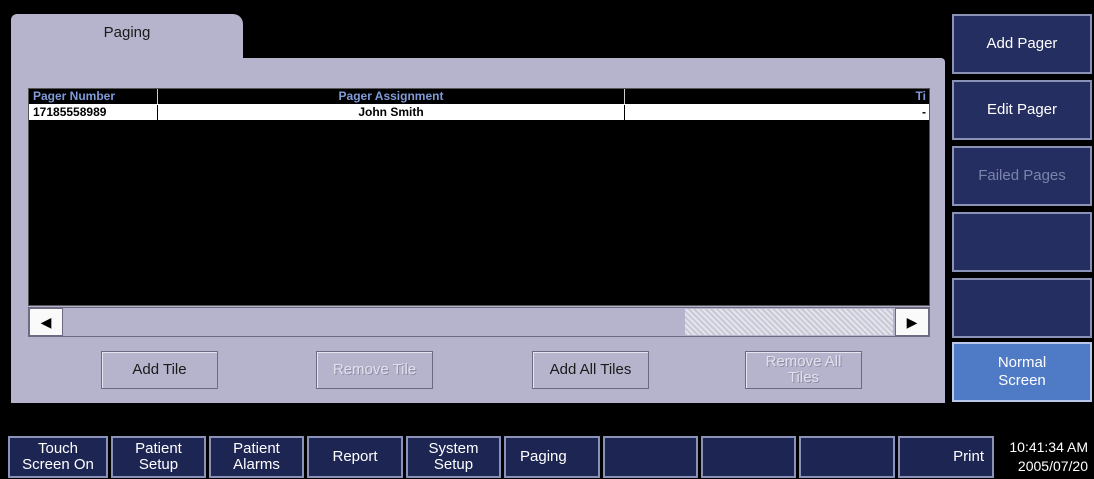 Image resolution: width=1094 pixels, height=479 pixels. I want to click on add-all-tiles-button: Add All Tiles, so click(590, 370).